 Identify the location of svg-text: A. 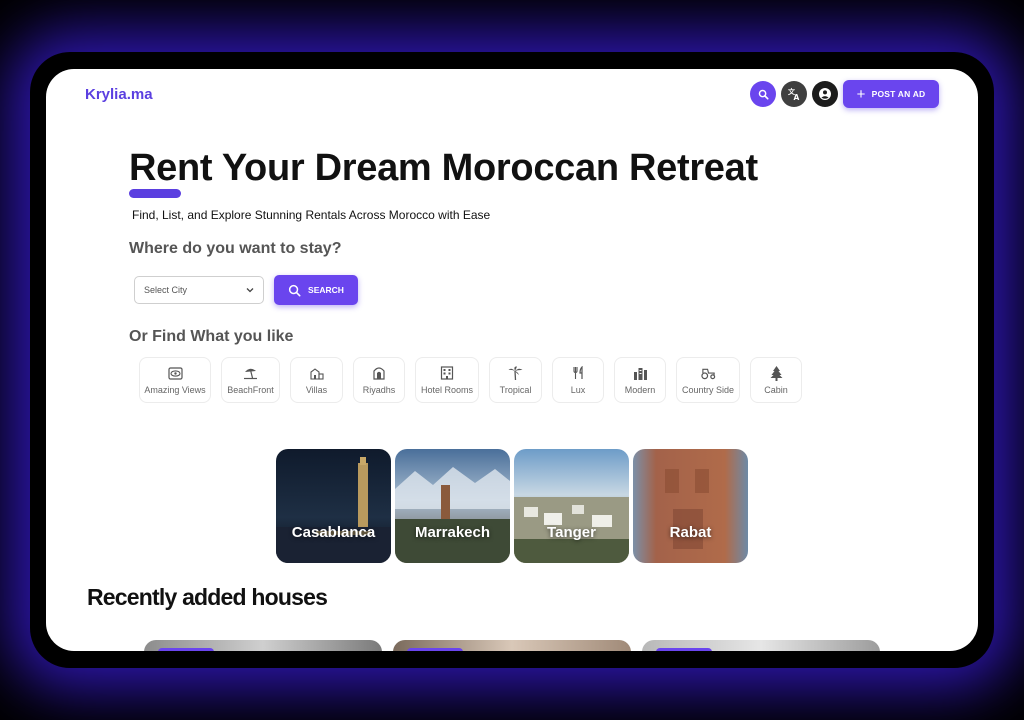
(797, 97).